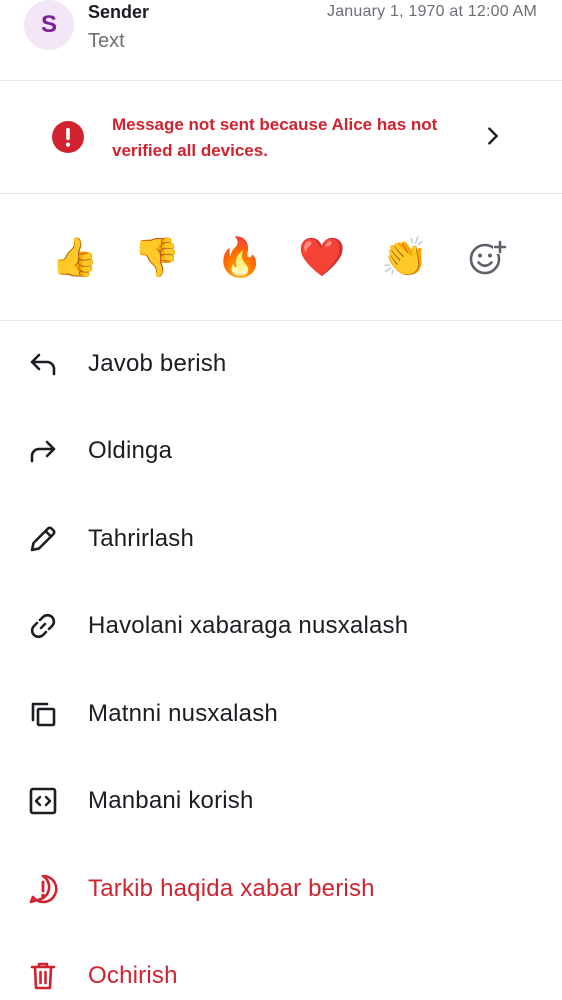 The image size is (562, 1000). Describe the element at coordinates (43, 364) in the screenshot. I see `reply-icon` at that location.